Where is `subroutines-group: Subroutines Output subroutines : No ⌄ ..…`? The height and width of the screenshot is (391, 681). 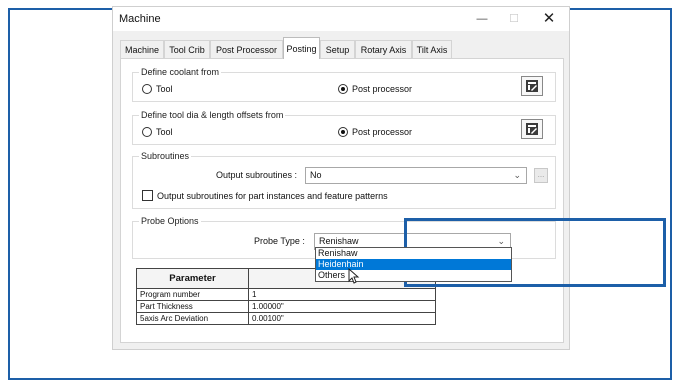
subroutines-group: Subroutines Output subroutines : No ⌄ ..… is located at coordinates (344, 180).